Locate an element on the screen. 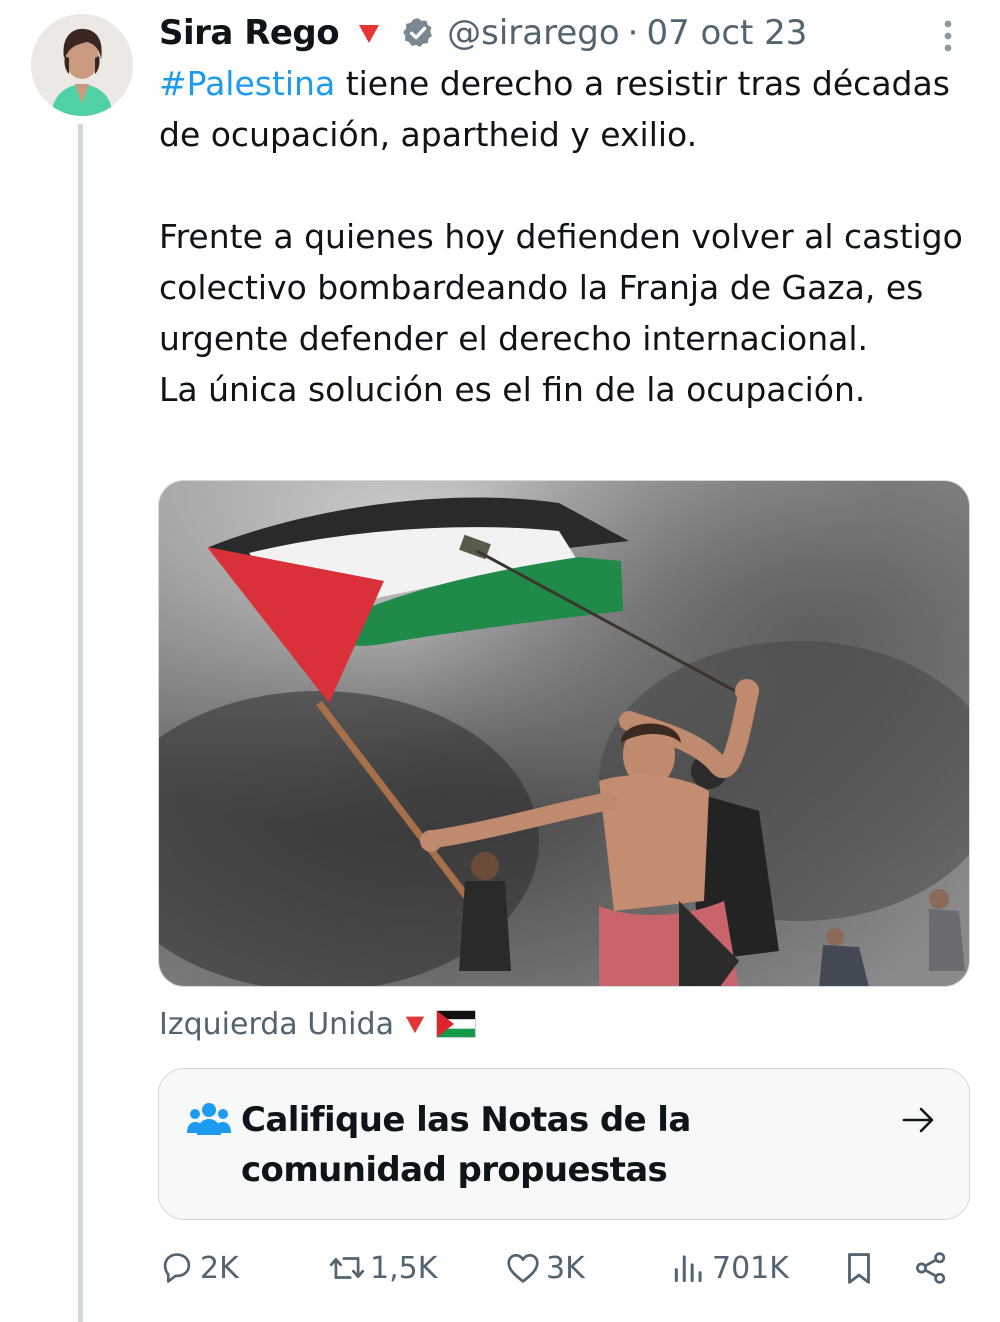  more-options-icon is located at coordinates (948, 36).